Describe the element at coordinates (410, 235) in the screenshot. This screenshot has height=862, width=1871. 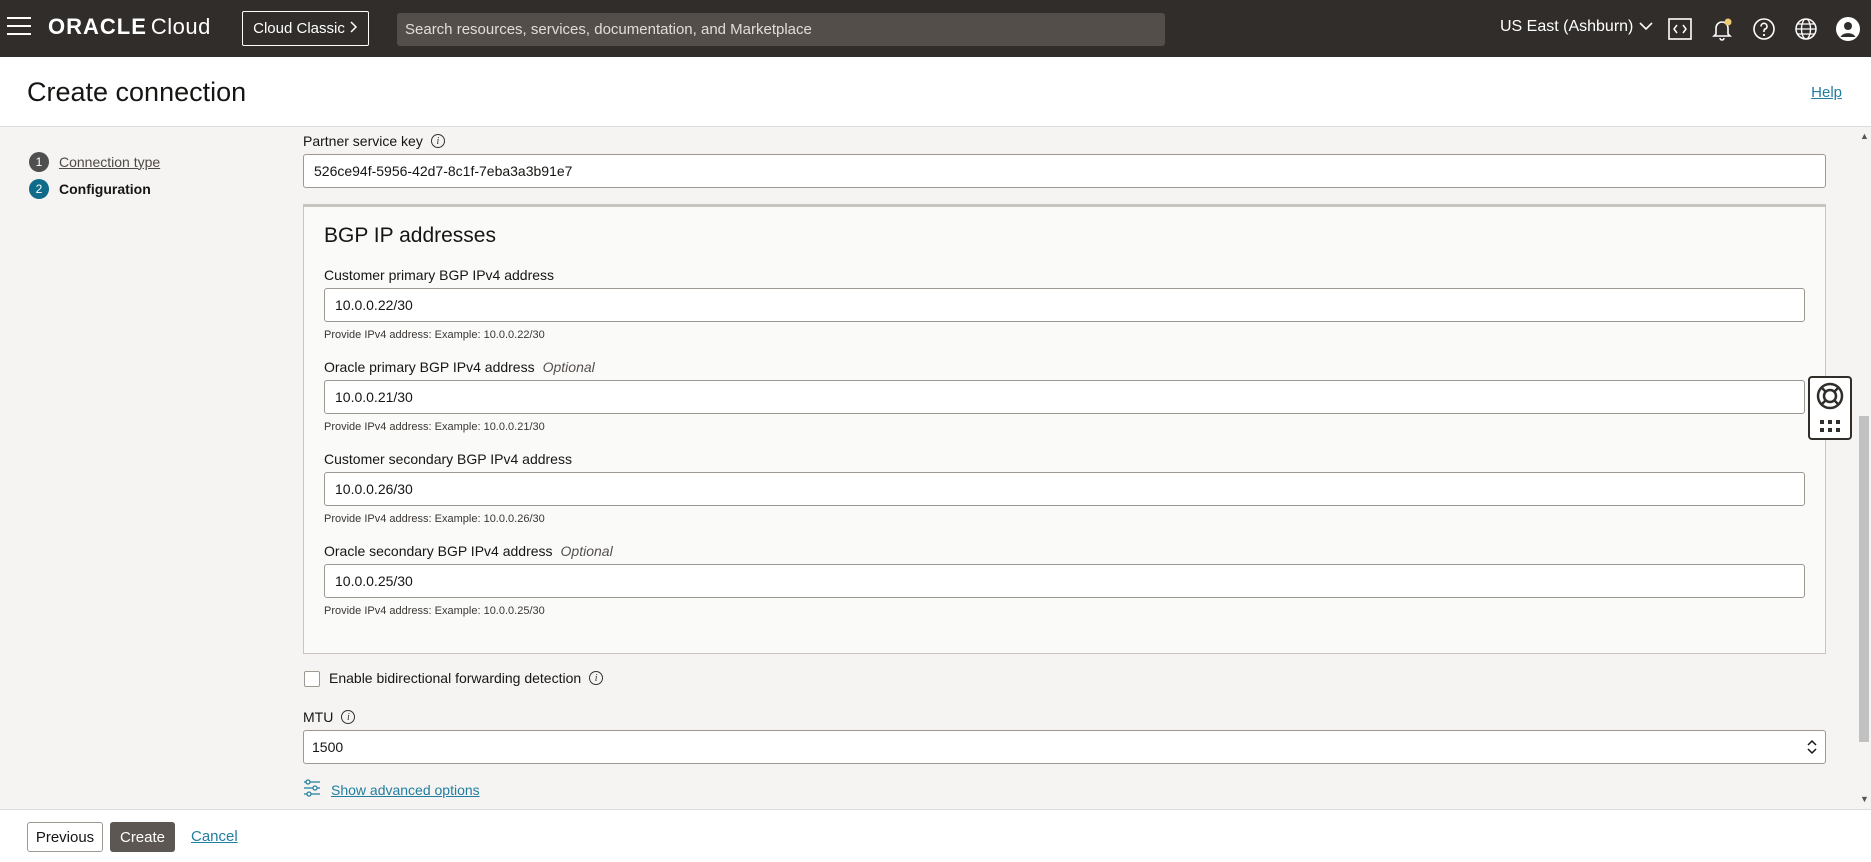
I see `bgp-section-title: BGP IP addresses` at that location.